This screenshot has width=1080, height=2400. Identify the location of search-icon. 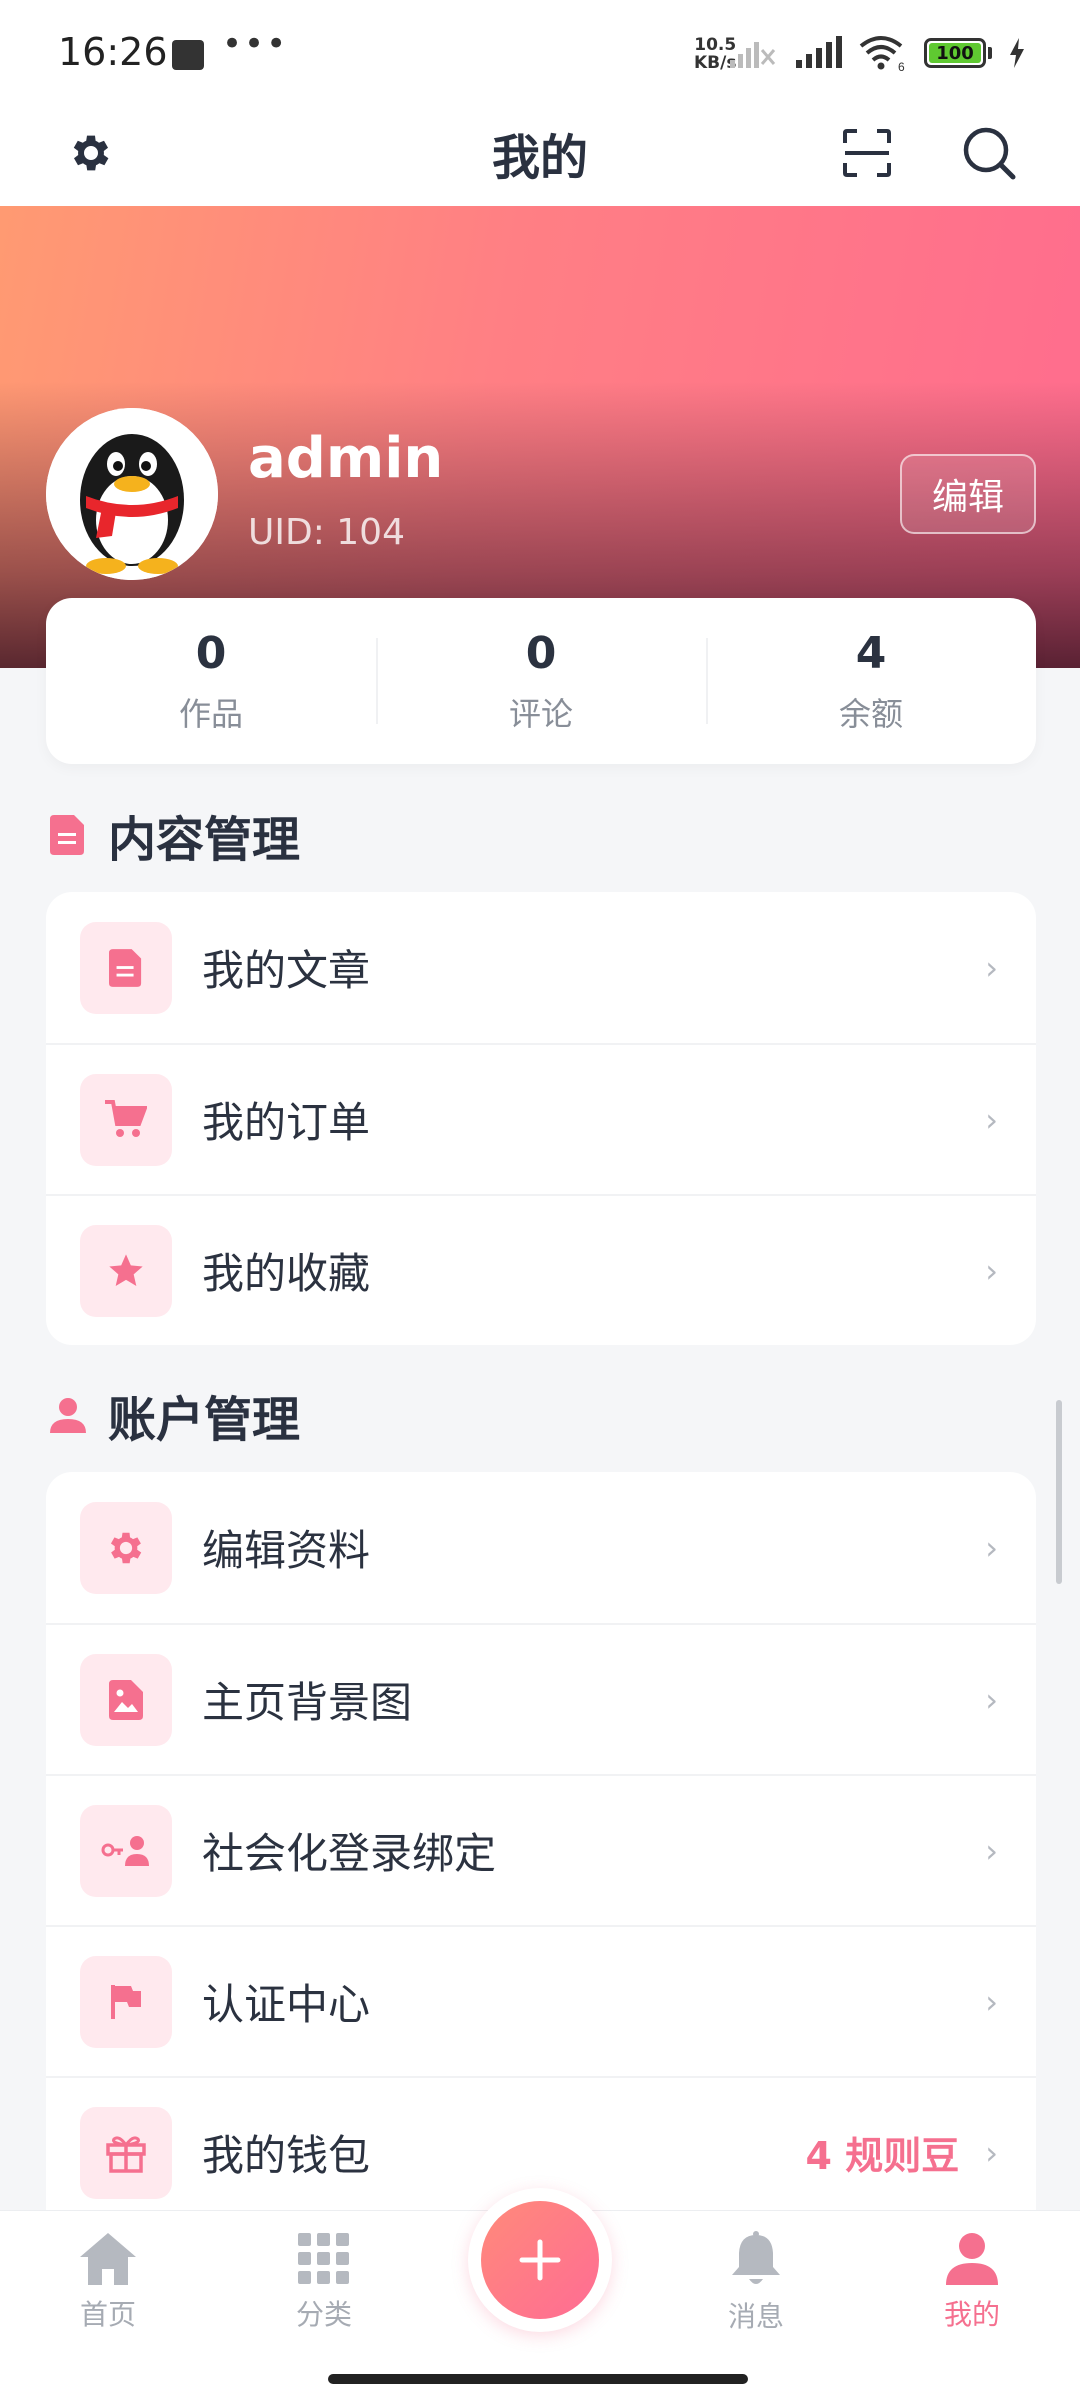
(989, 153).